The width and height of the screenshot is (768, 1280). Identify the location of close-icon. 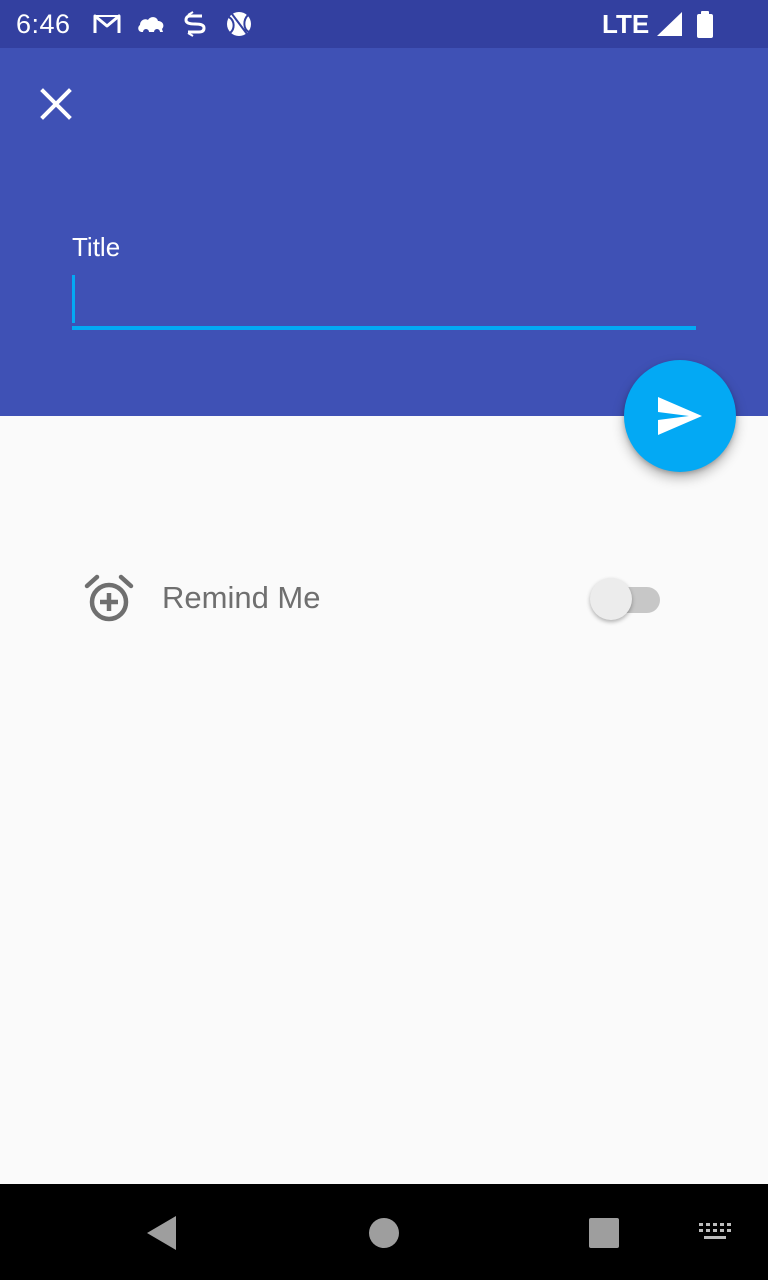
(56, 104).